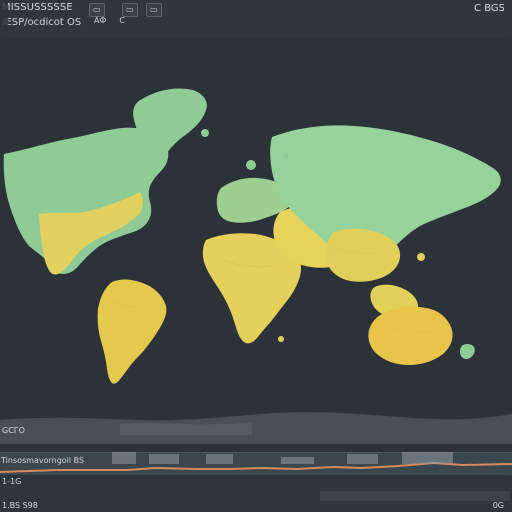 The image size is (512, 512). I want to click on timeline-bar-six, so click(427, 458).